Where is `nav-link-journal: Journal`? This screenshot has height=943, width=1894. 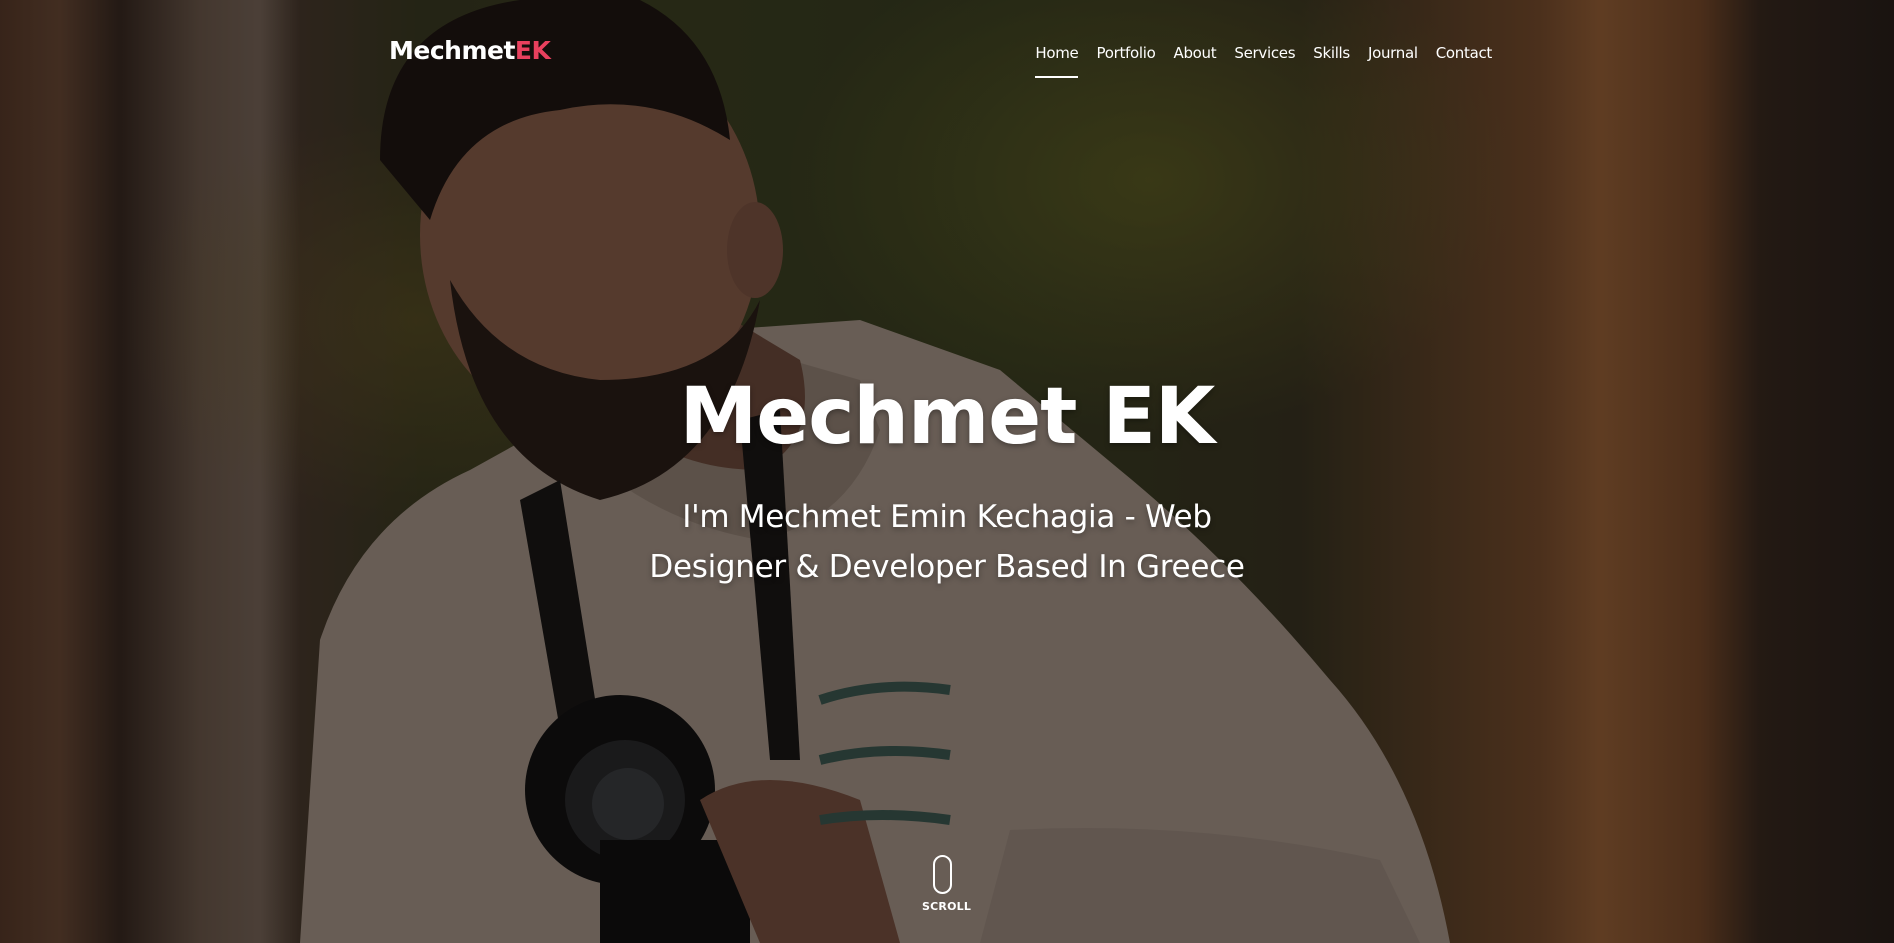
nav-link-journal: Journal is located at coordinates (1393, 60).